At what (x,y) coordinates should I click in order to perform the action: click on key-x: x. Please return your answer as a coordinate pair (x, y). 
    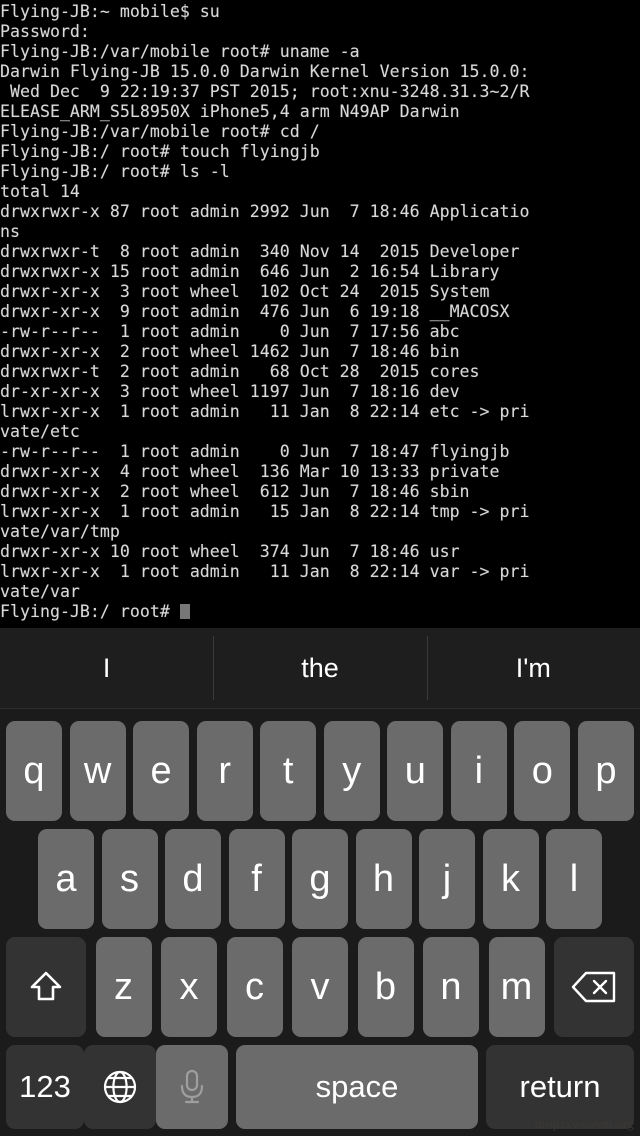
    Looking at the image, I should click on (189, 987).